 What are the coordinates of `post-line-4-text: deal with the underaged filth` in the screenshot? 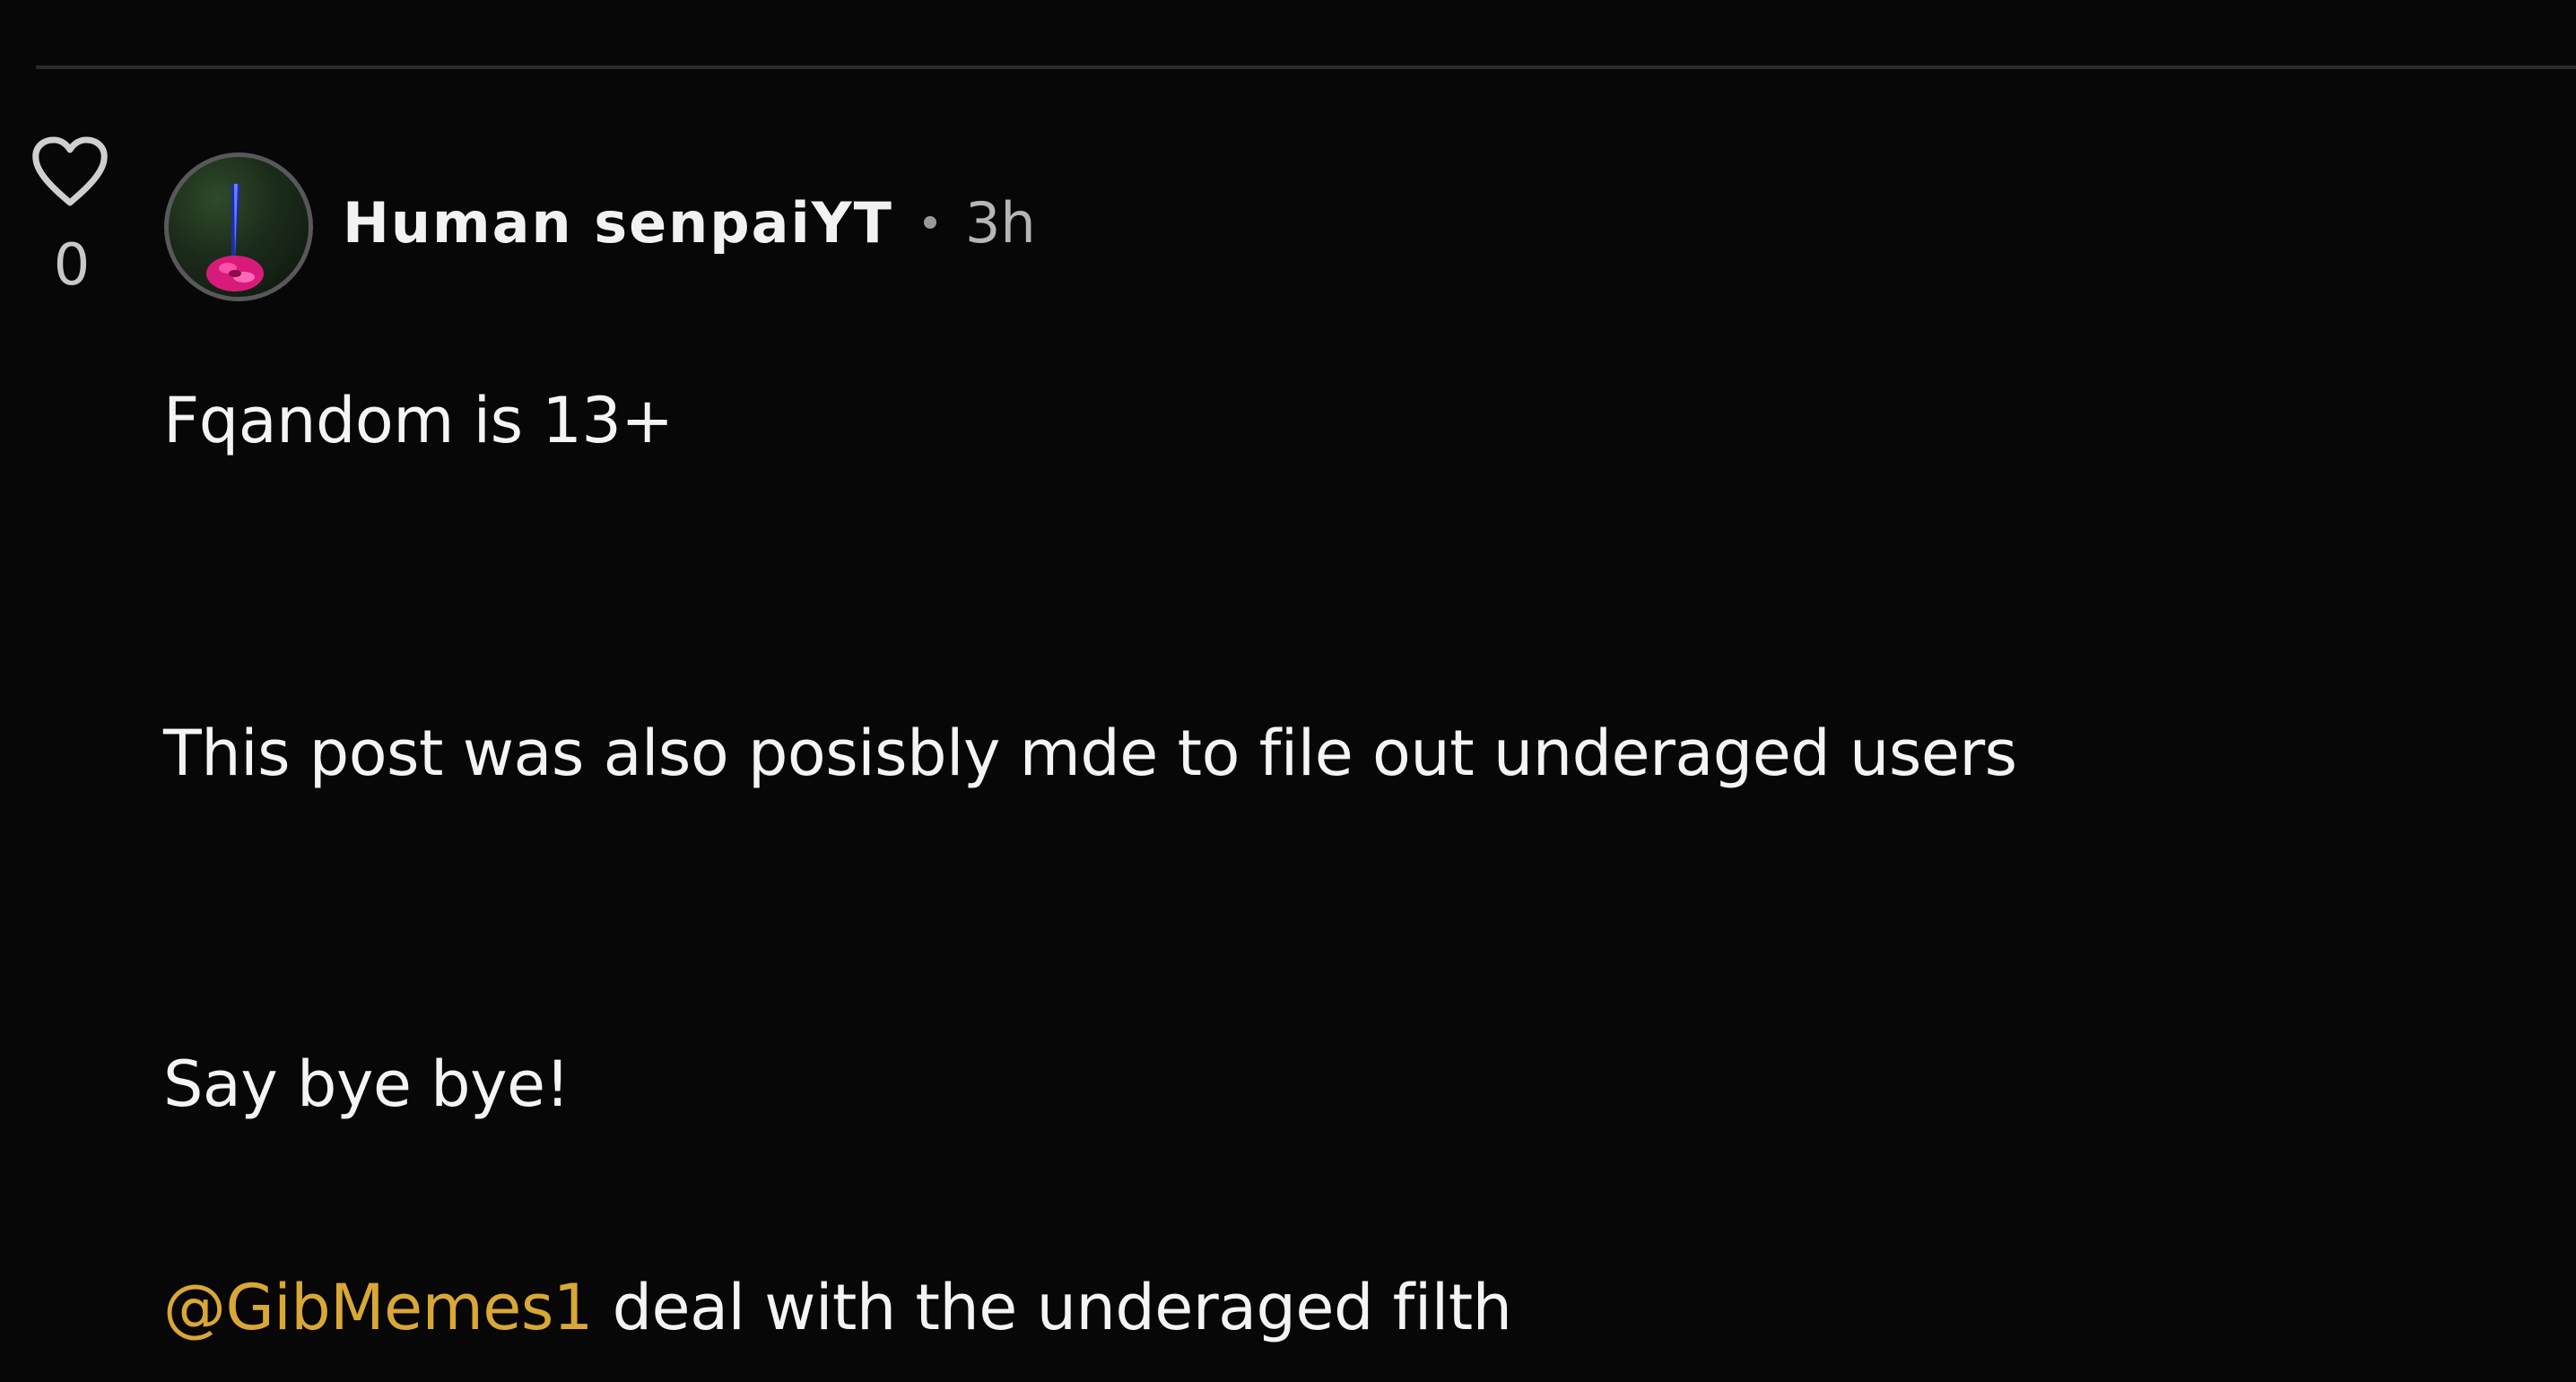 It's located at (1052, 1307).